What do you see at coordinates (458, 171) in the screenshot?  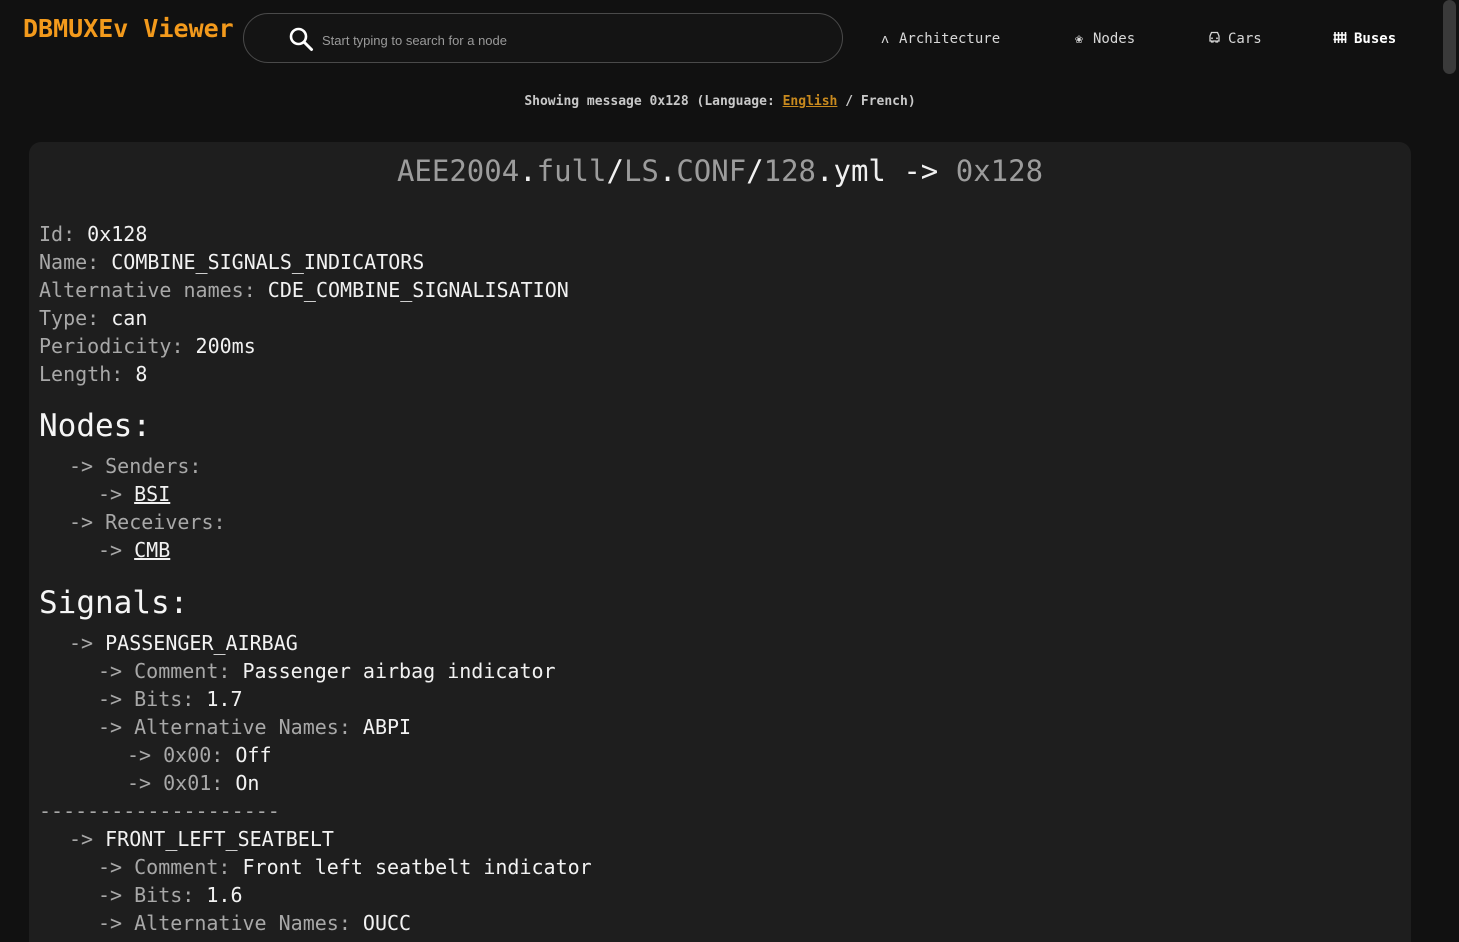 I see `title-part: AEE2004` at bounding box center [458, 171].